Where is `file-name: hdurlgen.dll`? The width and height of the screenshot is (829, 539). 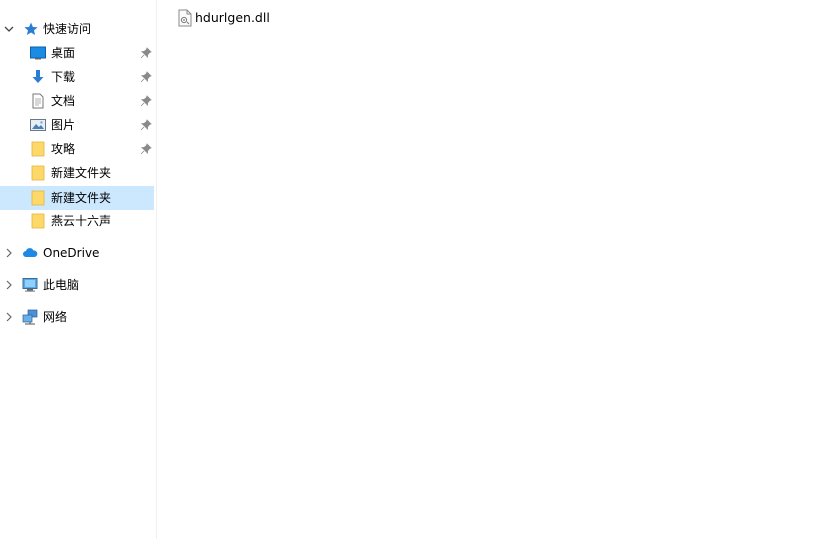 file-name: hdurlgen.dll is located at coordinates (232, 17).